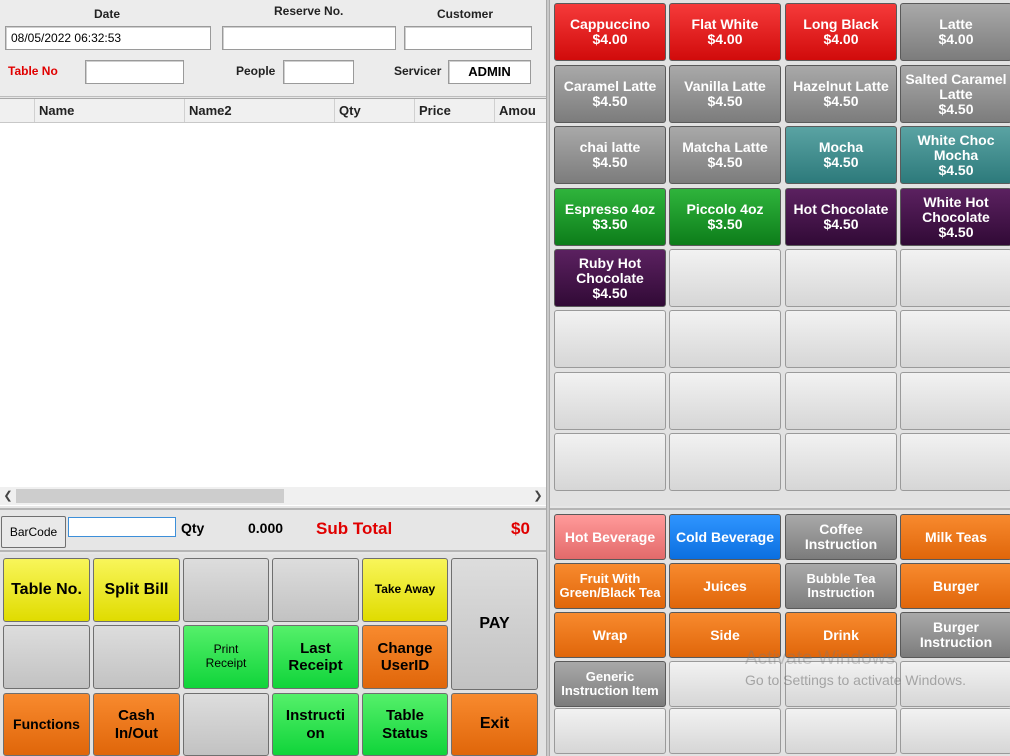  What do you see at coordinates (725, 537) in the screenshot?
I see `category-button: Cold Beverage` at bounding box center [725, 537].